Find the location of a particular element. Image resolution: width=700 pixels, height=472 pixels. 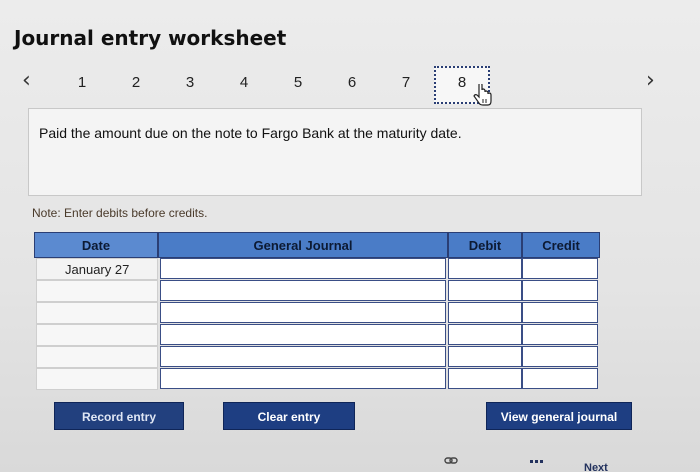

chevron-right-icon: › is located at coordinates (650, 80).